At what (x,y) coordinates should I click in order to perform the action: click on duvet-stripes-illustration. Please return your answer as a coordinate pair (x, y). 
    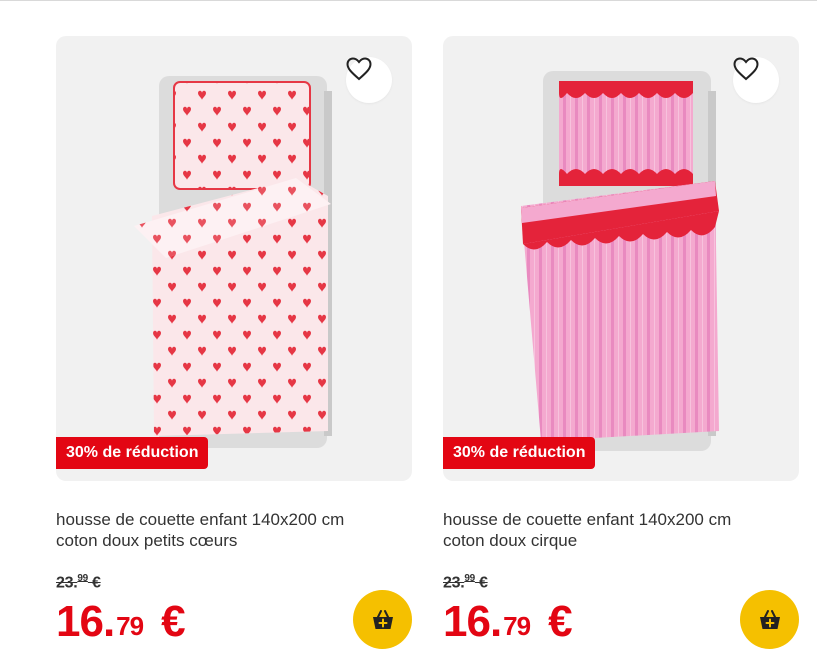
    Looking at the image, I should click on (620, 261).